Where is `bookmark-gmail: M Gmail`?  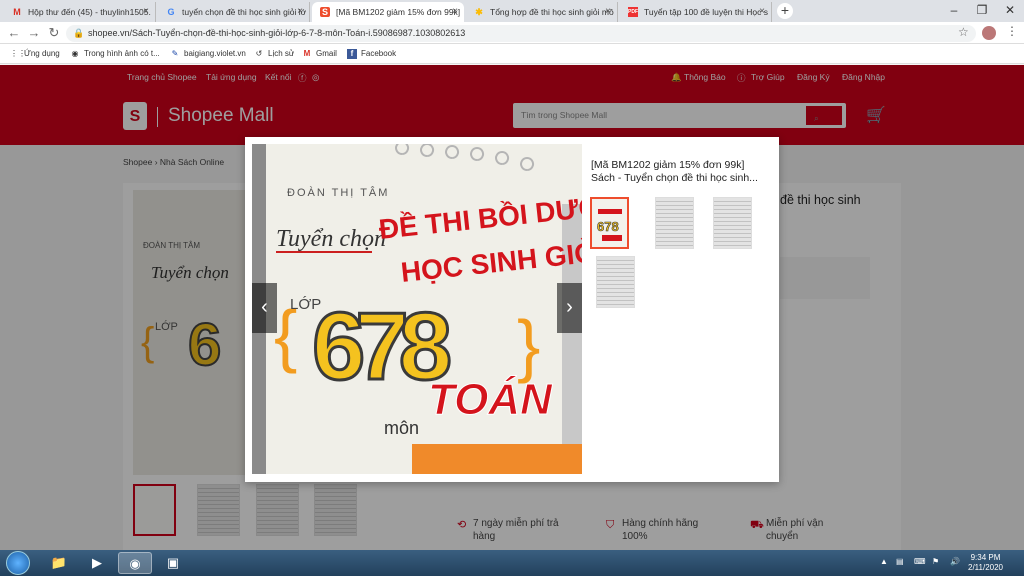 bookmark-gmail: M Gmail is located at coordinates (319, 54).